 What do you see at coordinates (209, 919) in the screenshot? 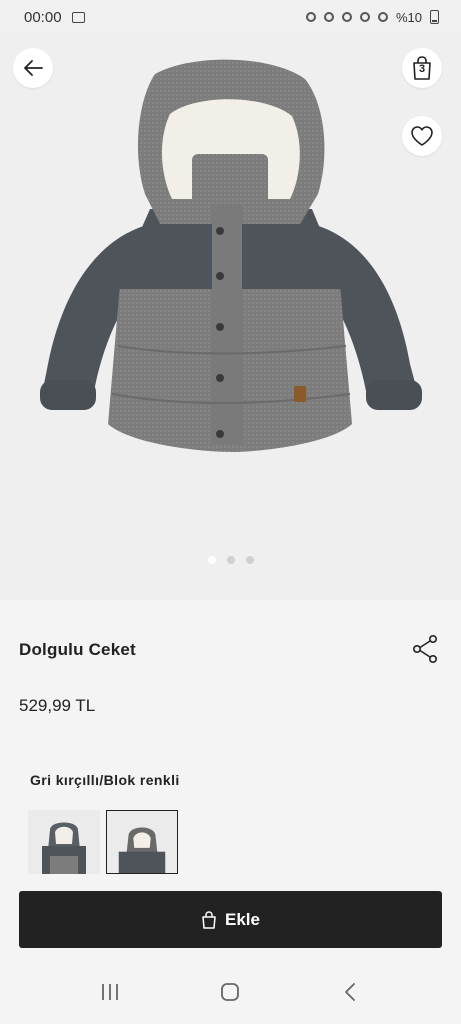
I see `shopping-bag-icon` at bounding box center [209, 919].